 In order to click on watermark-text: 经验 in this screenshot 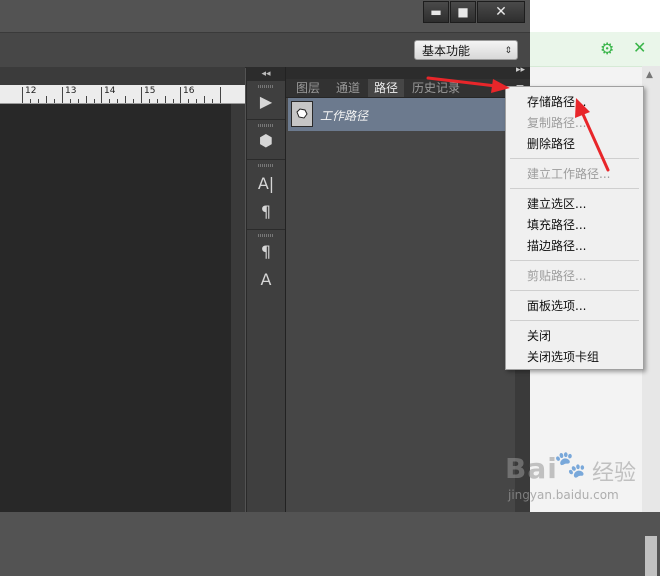, I will do `click(614, 473)`.